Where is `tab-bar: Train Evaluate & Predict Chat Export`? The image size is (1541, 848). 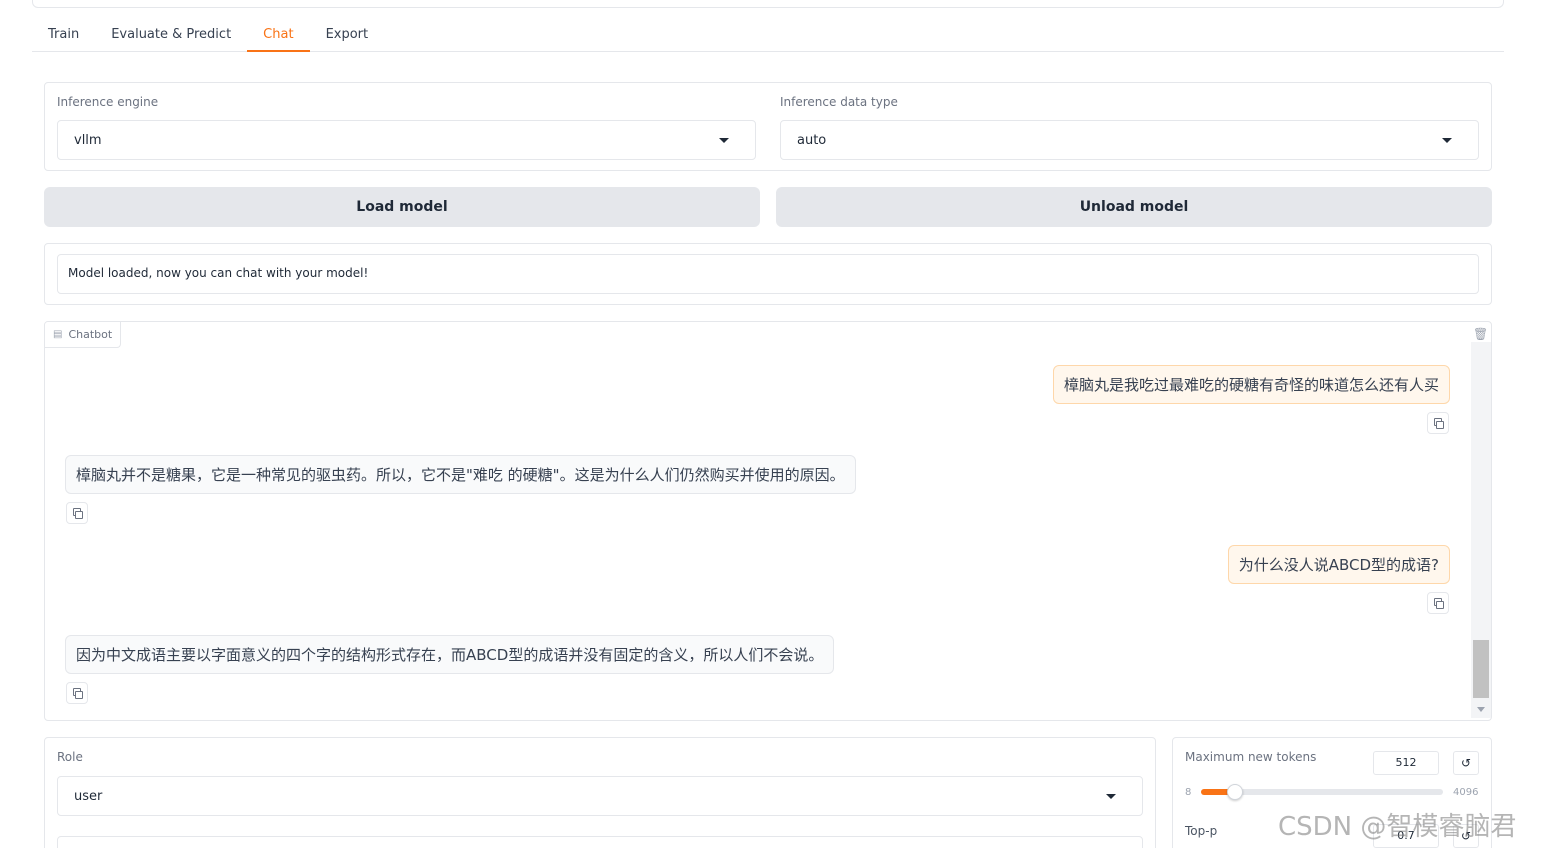 tab-bar: Train Evaluate & Predict Chat Export is located at coordinates (768, 35).